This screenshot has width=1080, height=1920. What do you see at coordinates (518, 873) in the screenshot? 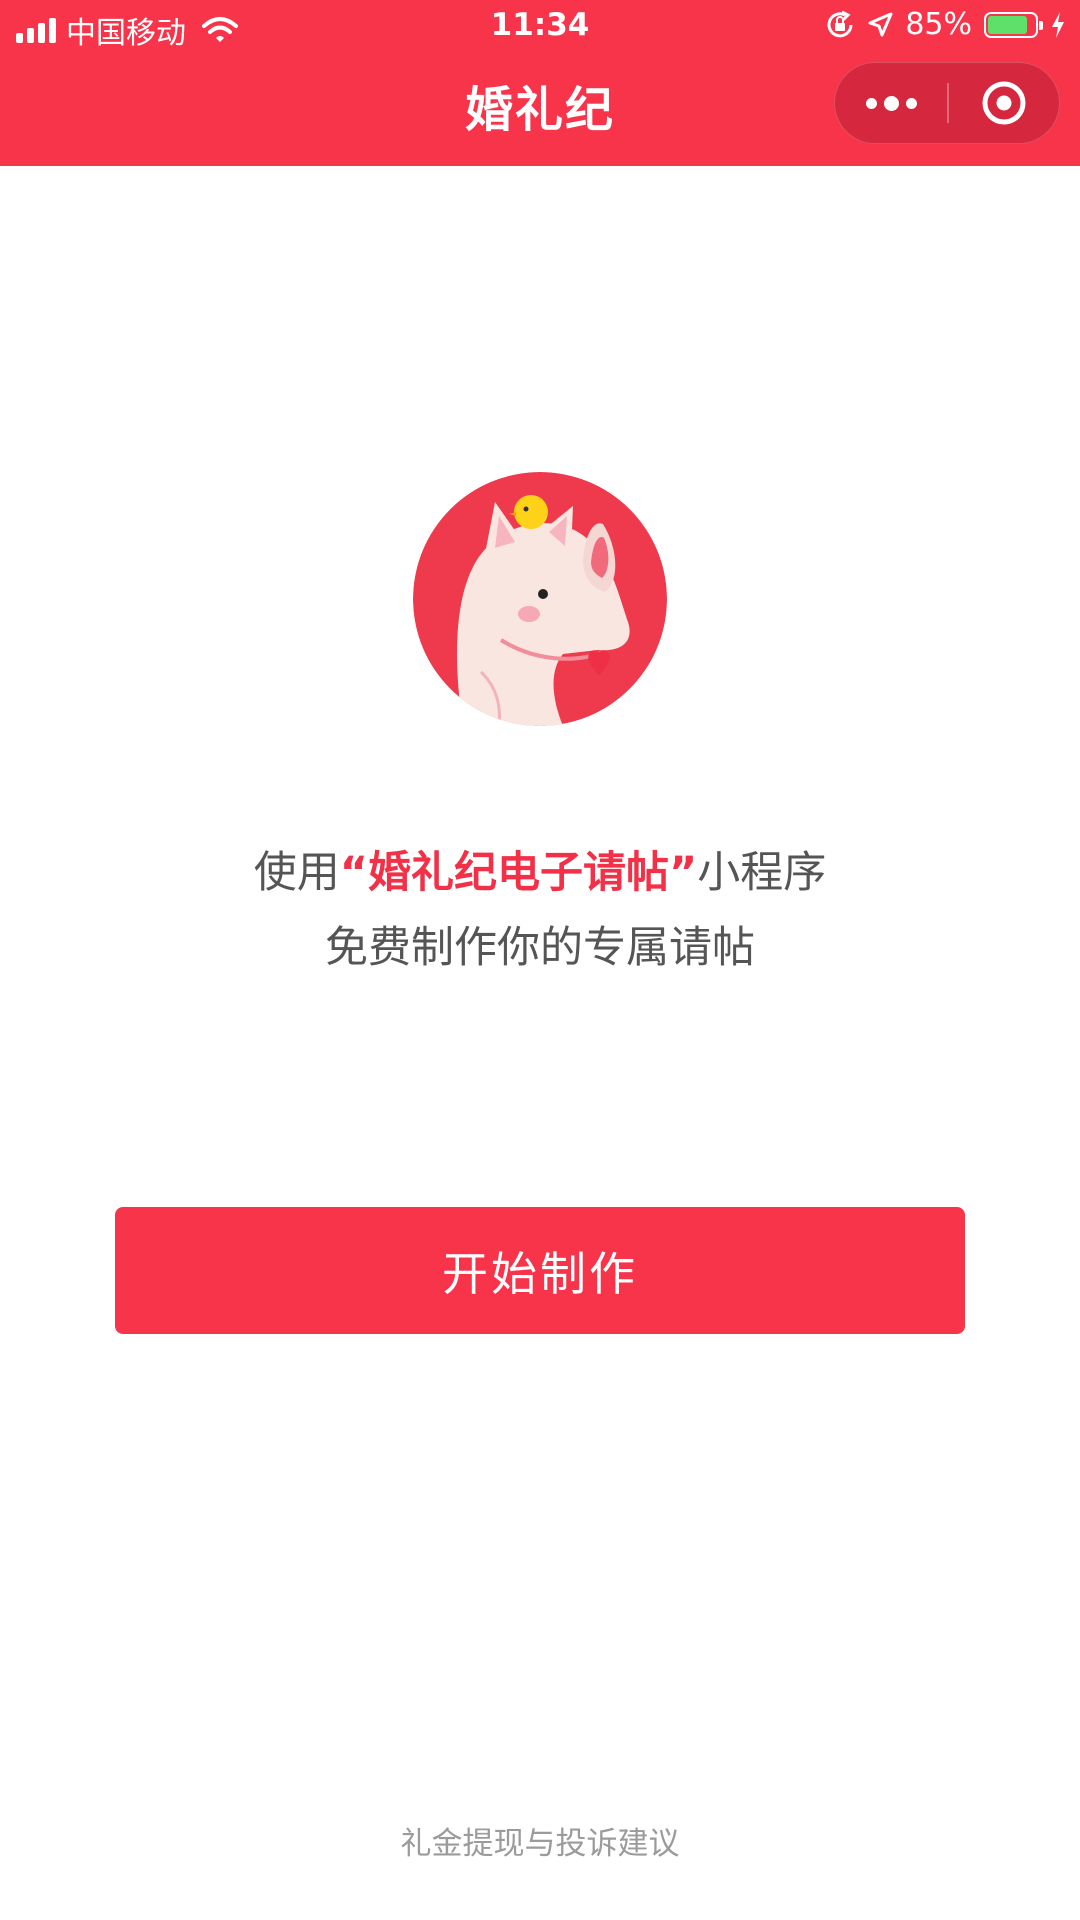
I see `promo-highlight: “婚礼纪电子请帖”` at bounding box center [518, 873].